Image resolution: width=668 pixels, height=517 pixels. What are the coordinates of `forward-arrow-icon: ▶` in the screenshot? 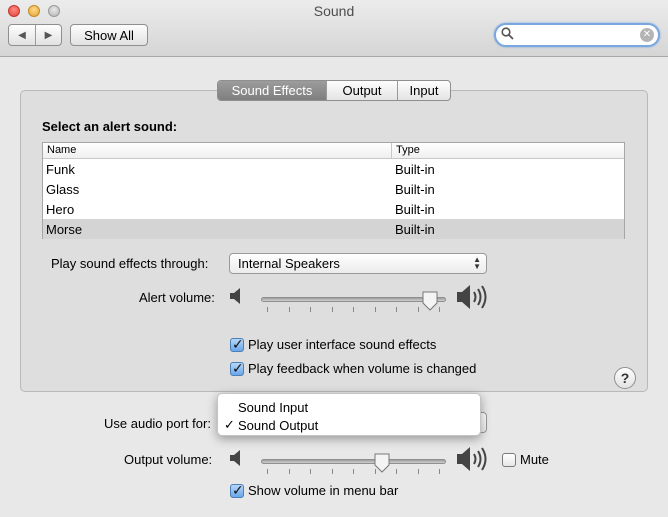 It's located at (48, 35).